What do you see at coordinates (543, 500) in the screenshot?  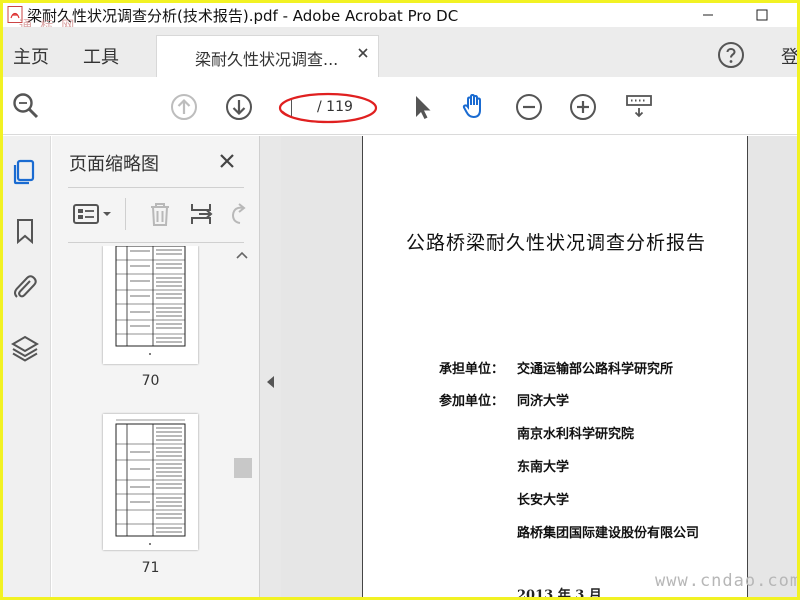 I see `participant-item: 长安大学` at bounding box center [543, 500].